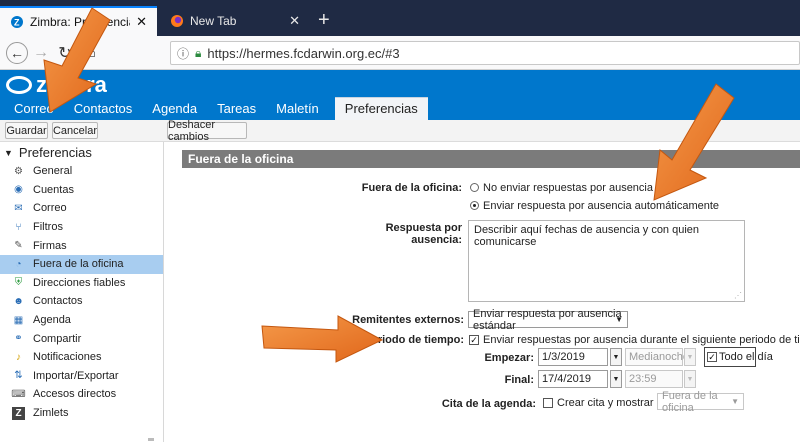 This screenshot has height=442, width=800. Describe the element at coordinates (75, 394) in the screenshot. I see `sidebar-item-label: Accesos directos` at that location.